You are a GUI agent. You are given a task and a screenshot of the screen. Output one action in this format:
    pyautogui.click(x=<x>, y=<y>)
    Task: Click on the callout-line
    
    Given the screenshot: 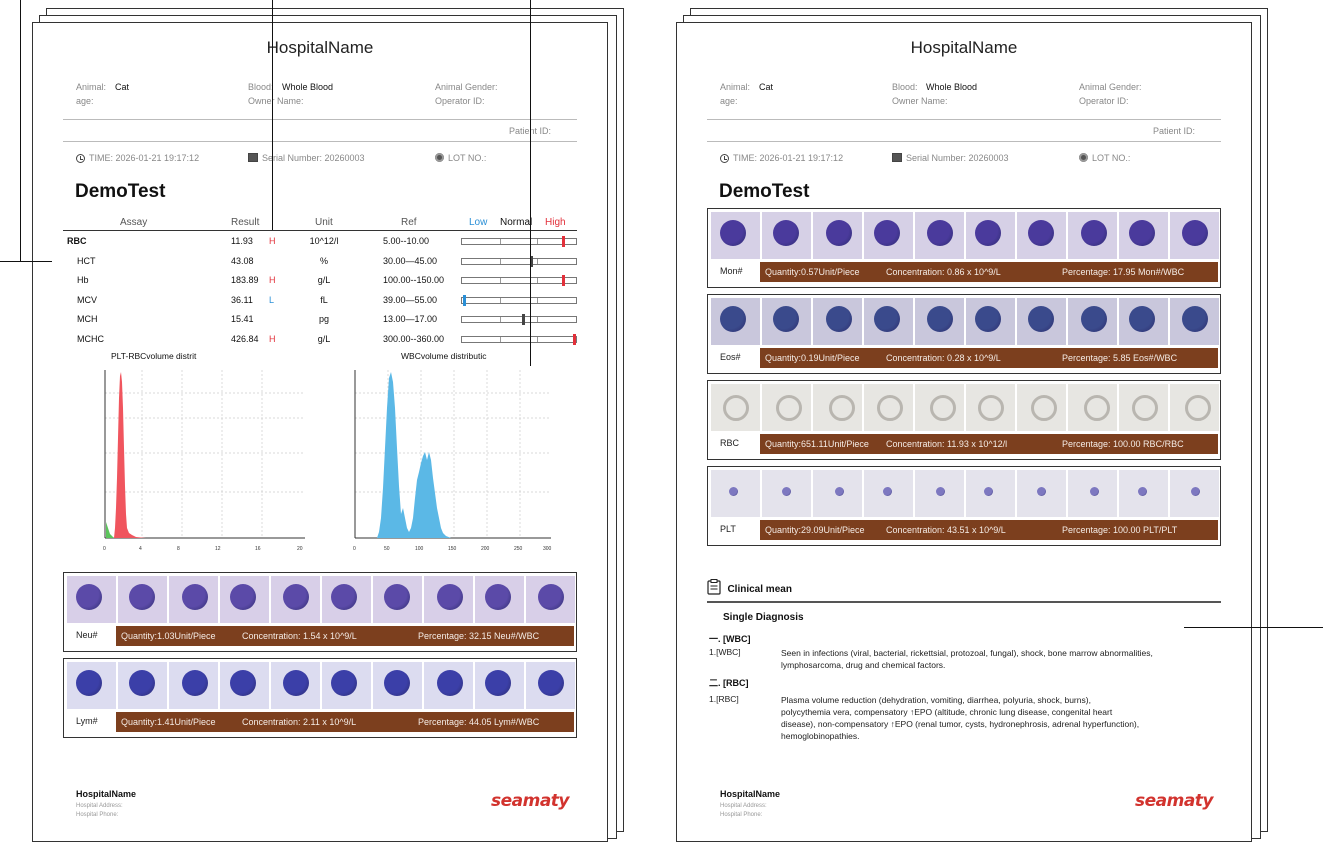 What is the action you would take?
    pyautogui.click(x=272, y=115)
    